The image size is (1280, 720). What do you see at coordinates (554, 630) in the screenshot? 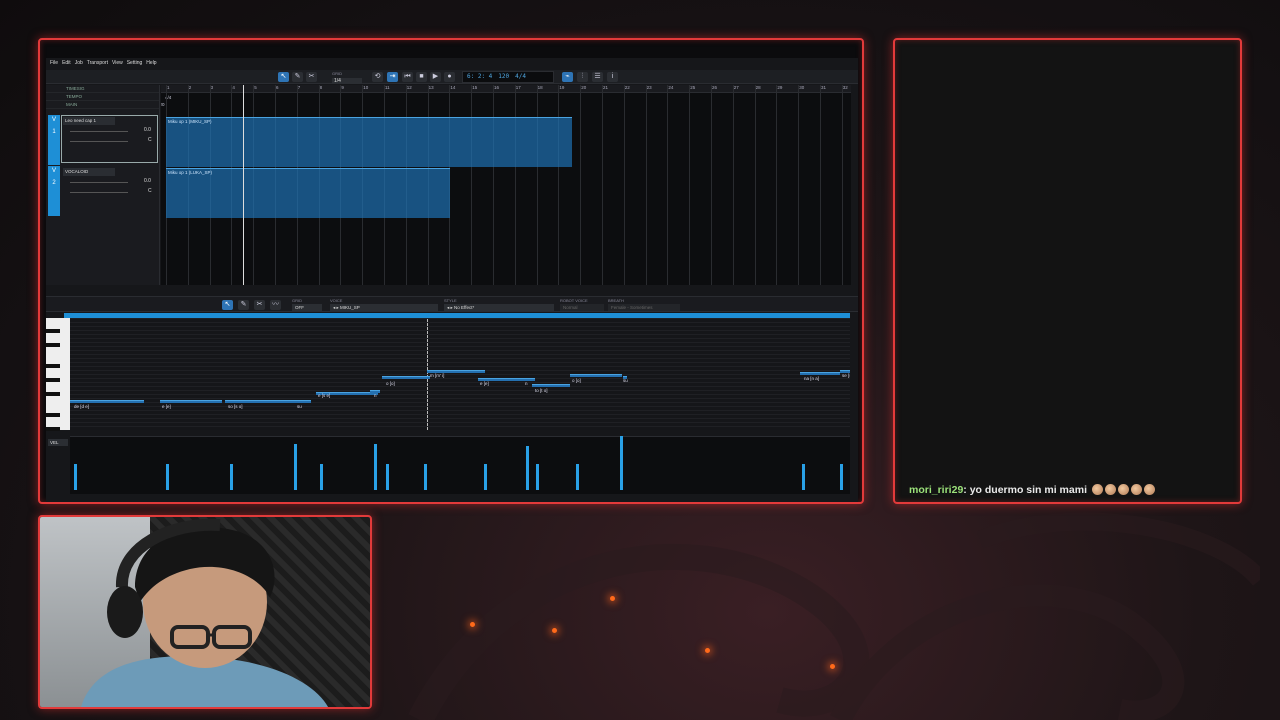
I see `ember` at bounding box center [554, 630].